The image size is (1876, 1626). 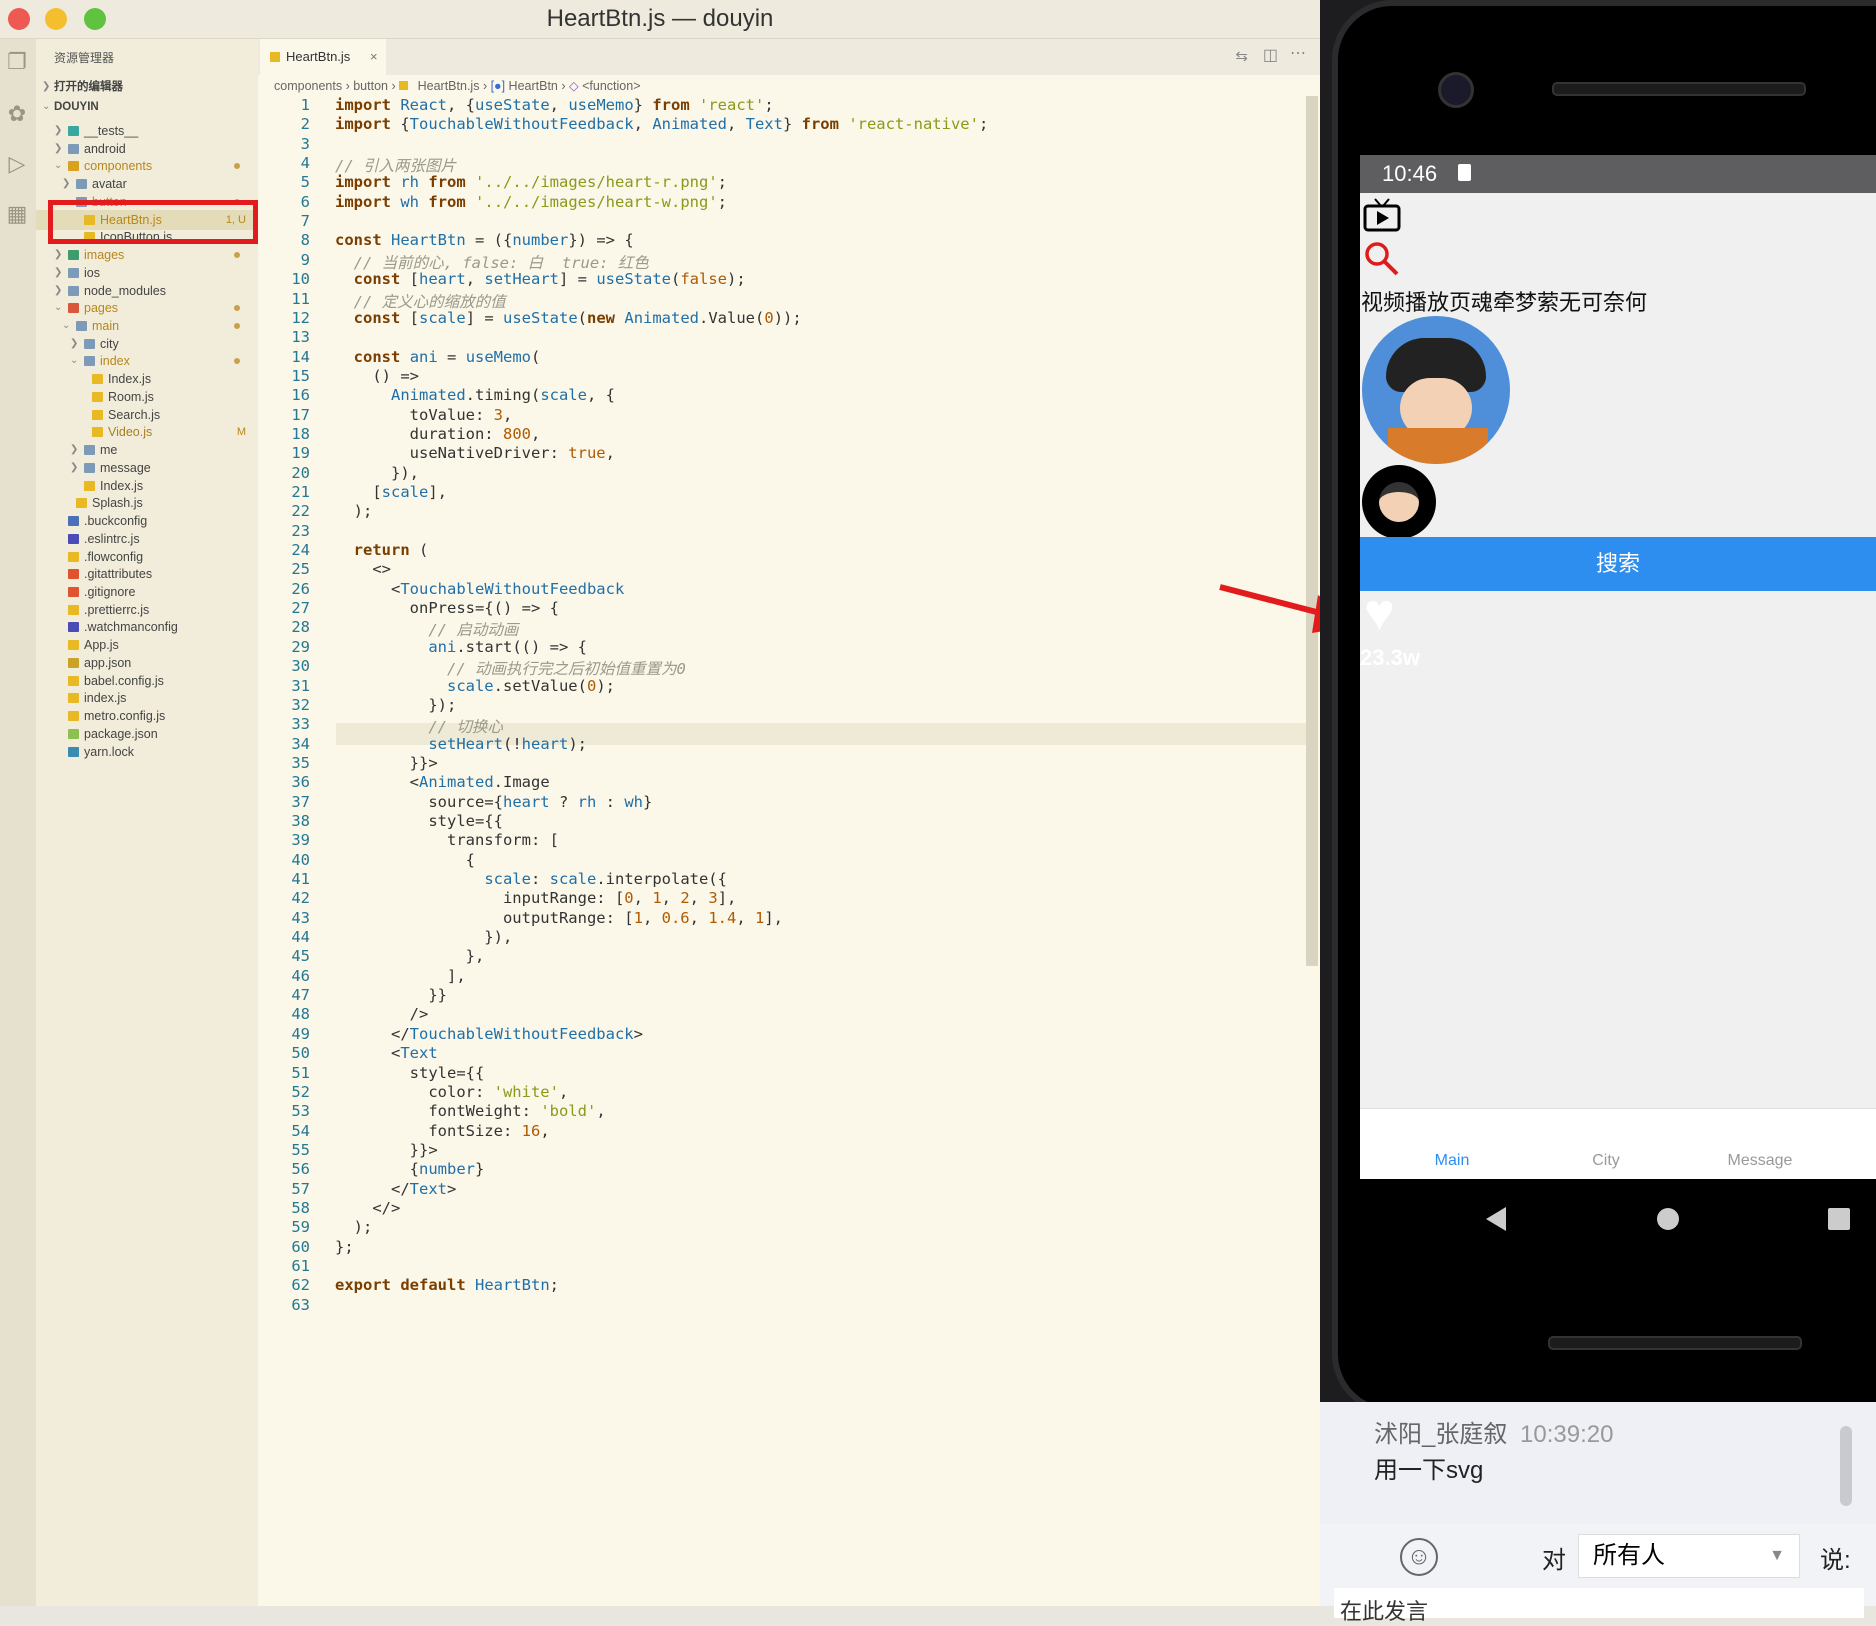 I want to click on code-line: scale.setValue(0);, so click(x=475, y=686).